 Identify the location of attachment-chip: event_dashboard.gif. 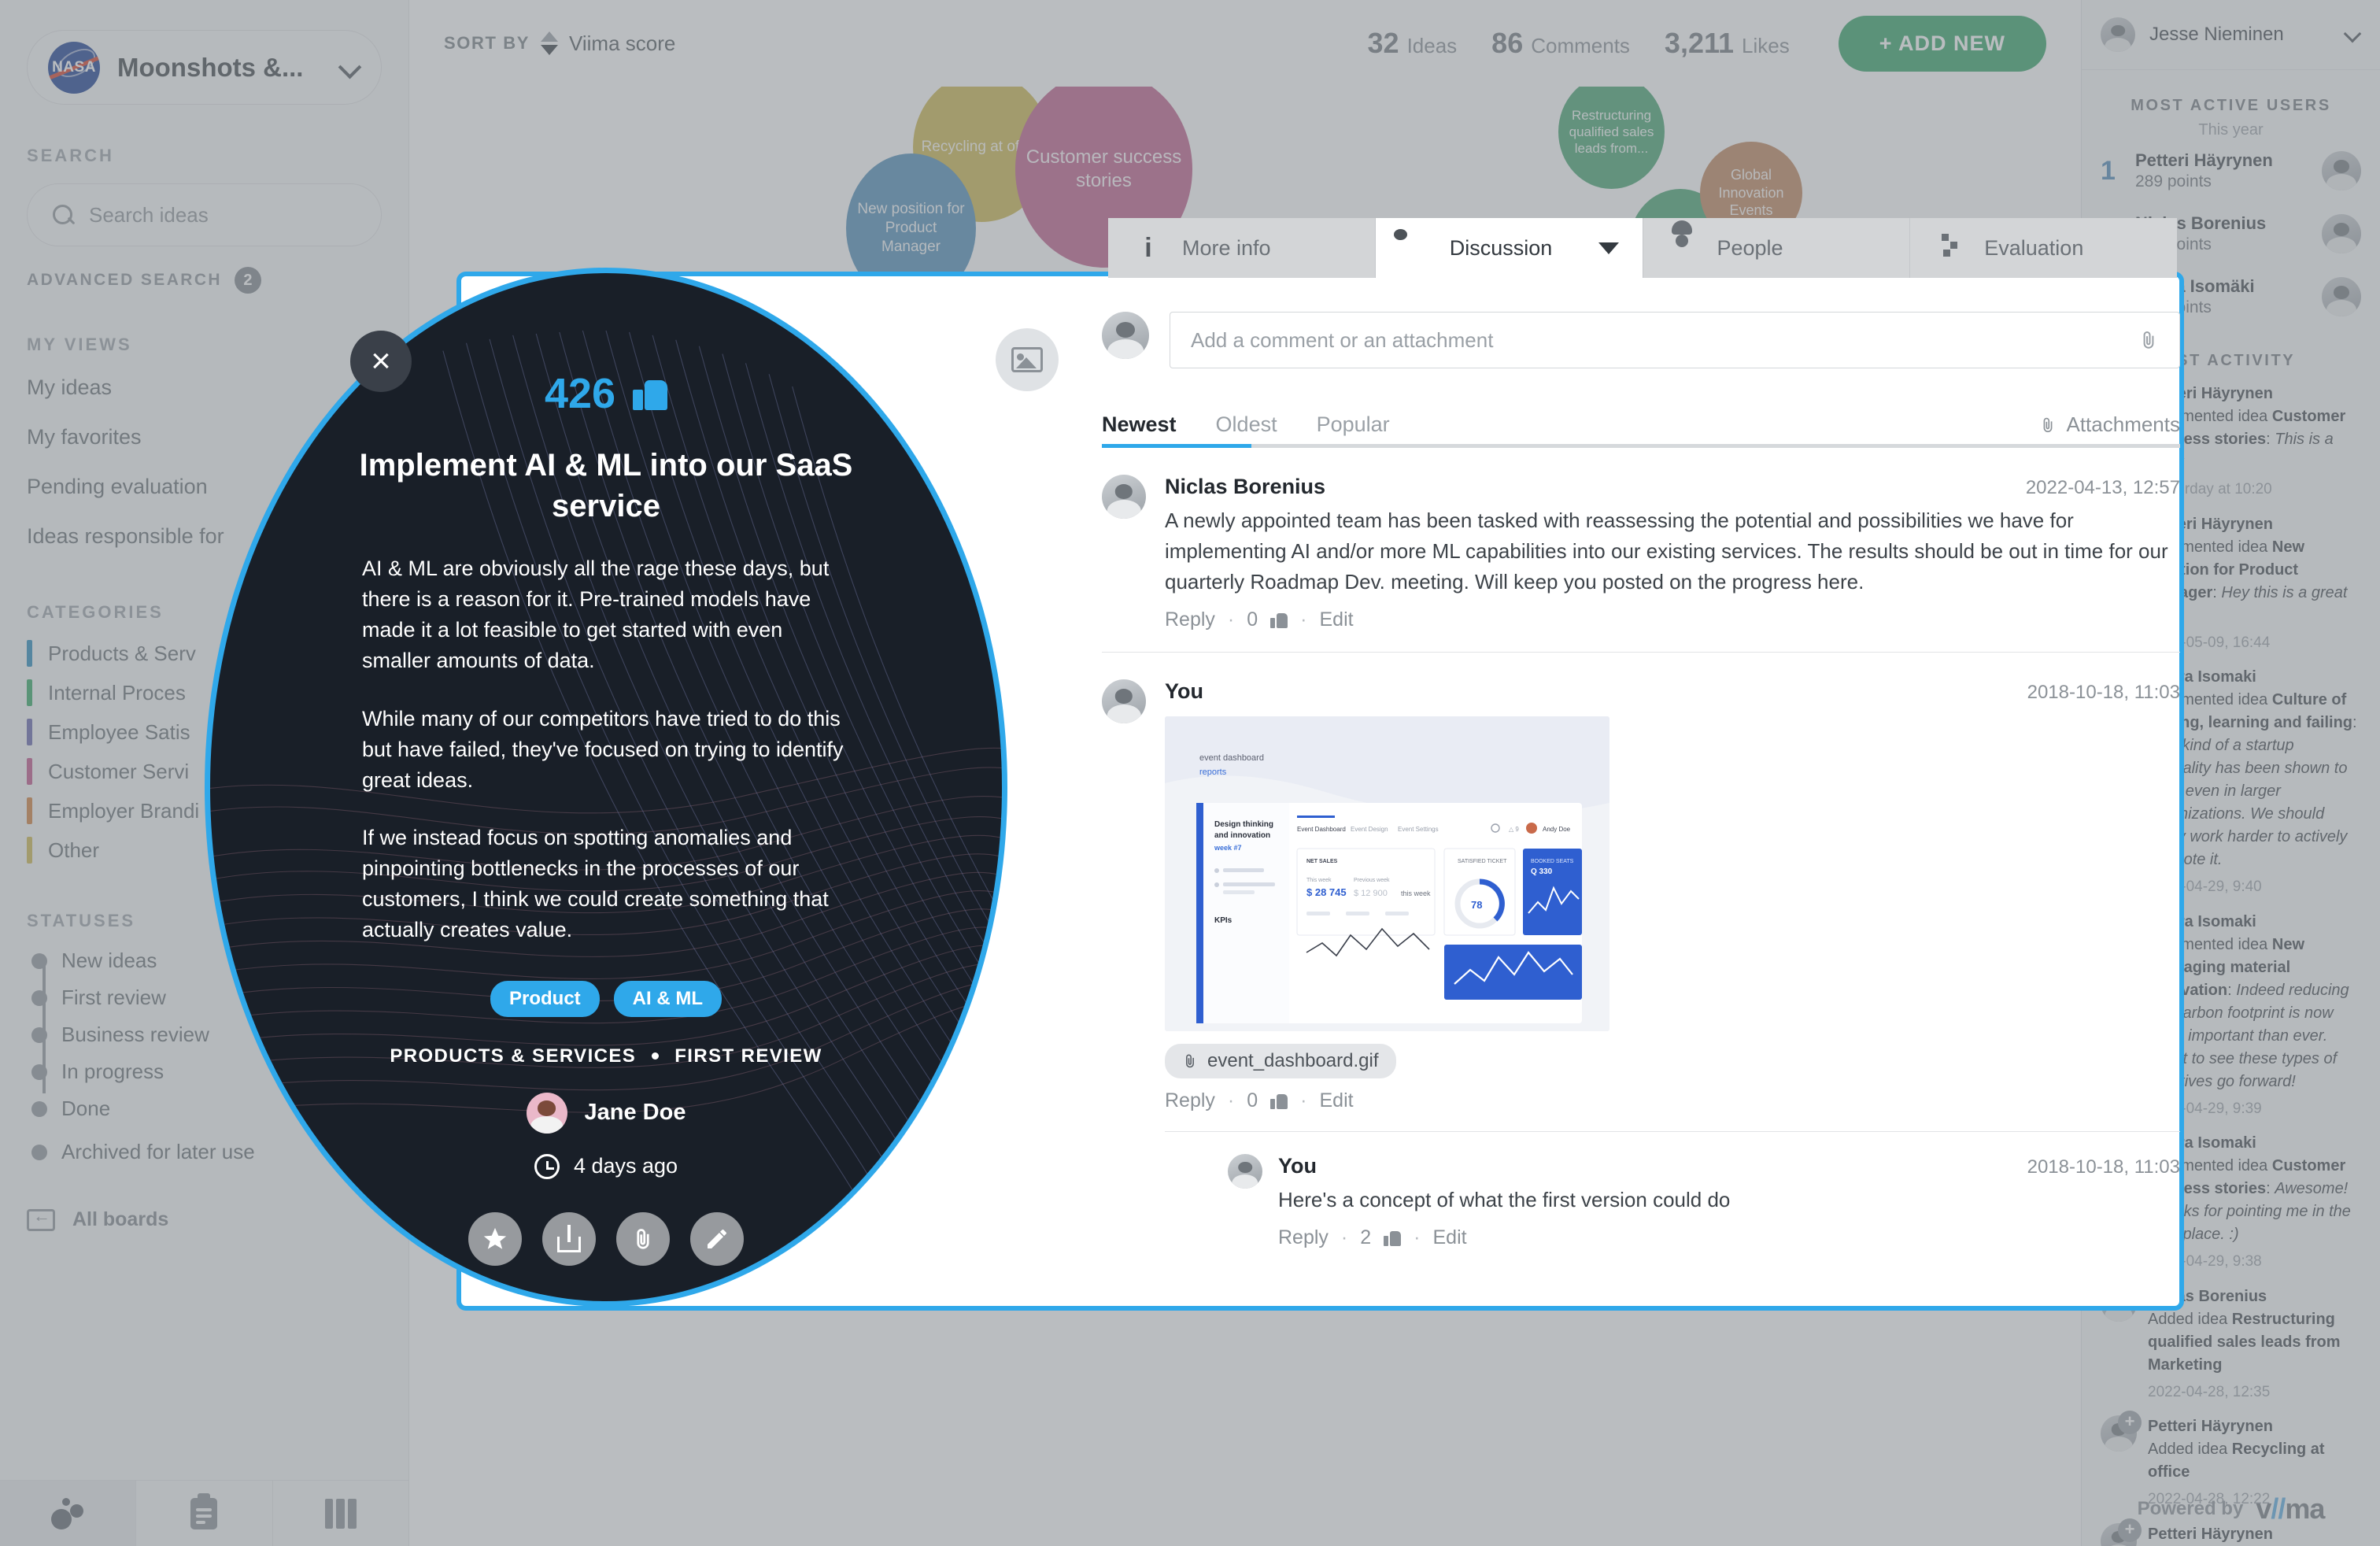
(1280, 1061).